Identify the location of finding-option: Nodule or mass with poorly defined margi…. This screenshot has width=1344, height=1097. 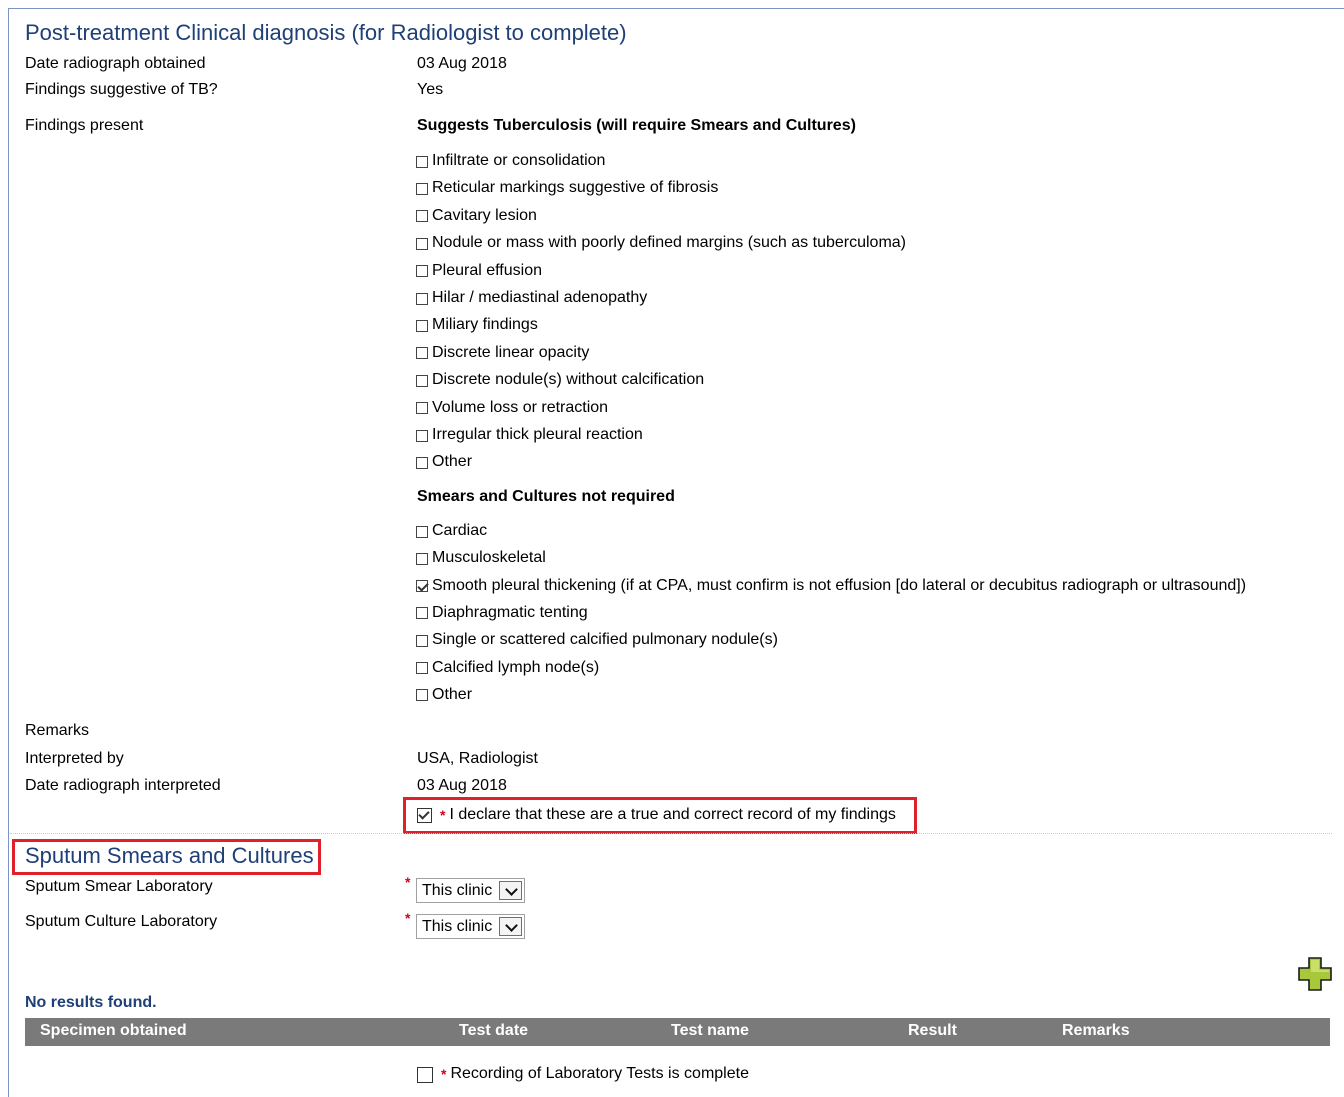
(661, 243).